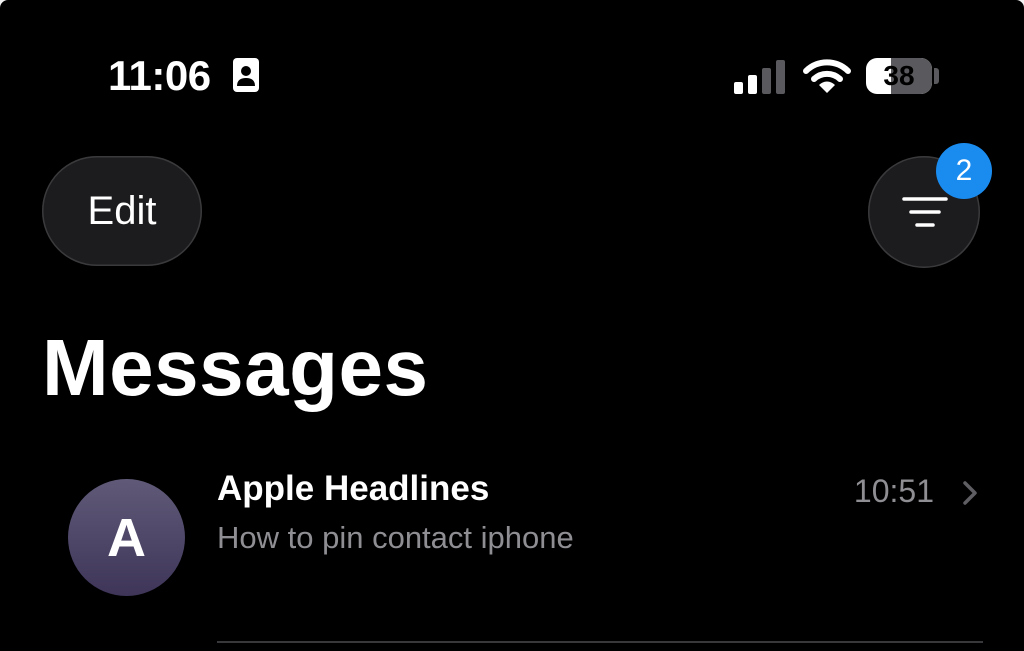  Describe the element at coordinates (925, 212) in the screenshot. I see `filter-lines-icon` at that location.